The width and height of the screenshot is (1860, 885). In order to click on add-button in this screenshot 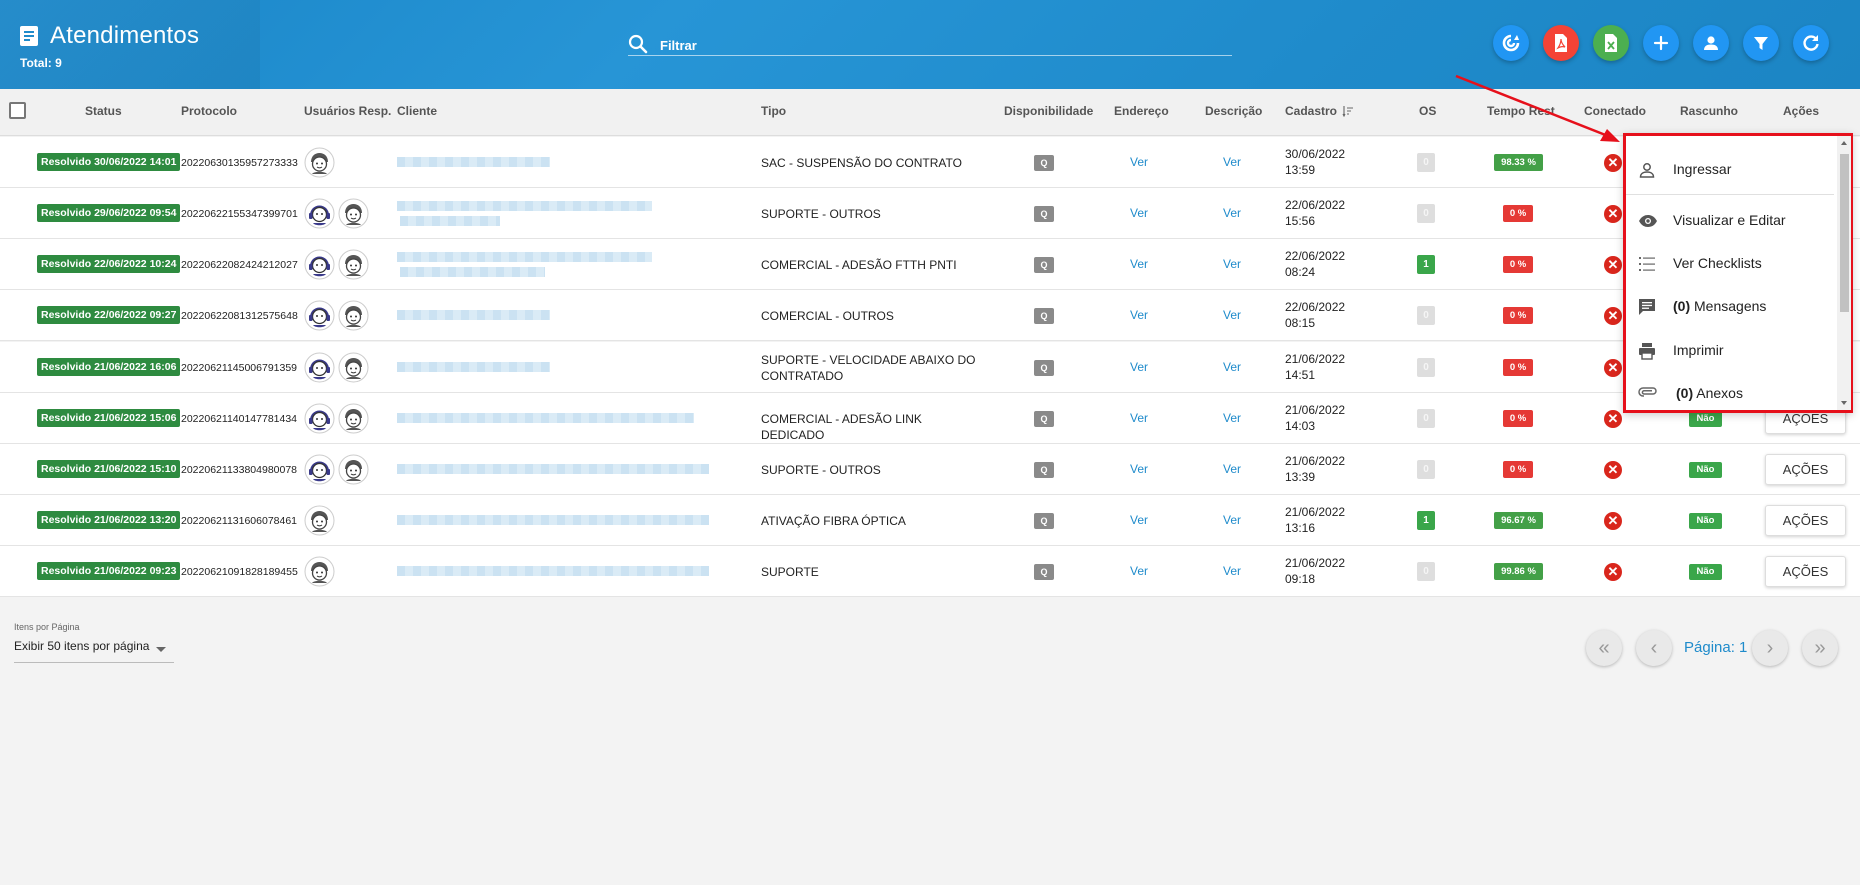, I will do `click(1661, 43)`.